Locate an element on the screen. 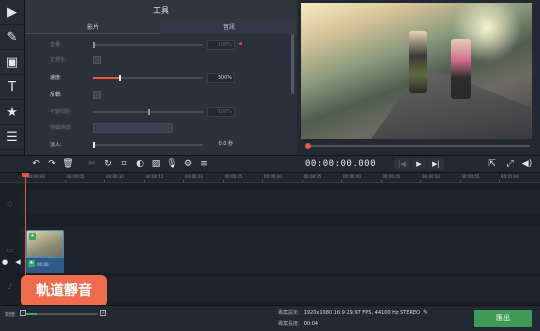 The height and width of the screenshot is (331, 540). reverse-row: 反轉: is located at coordinates (155, 95).